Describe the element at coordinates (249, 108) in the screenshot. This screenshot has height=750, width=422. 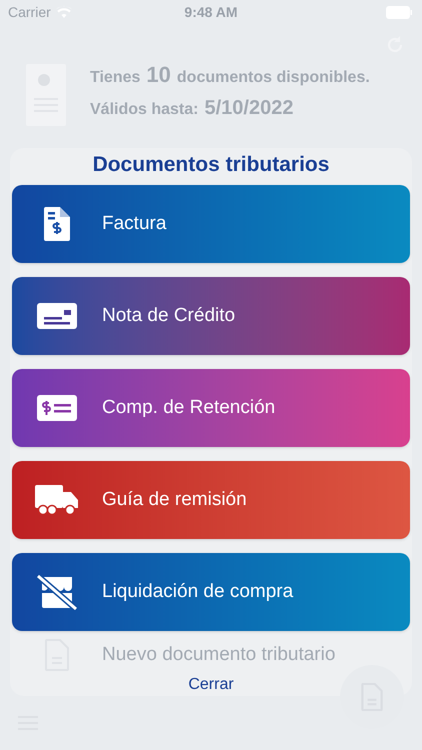
I see `valid-until-date: 5/10/2022` at that location.